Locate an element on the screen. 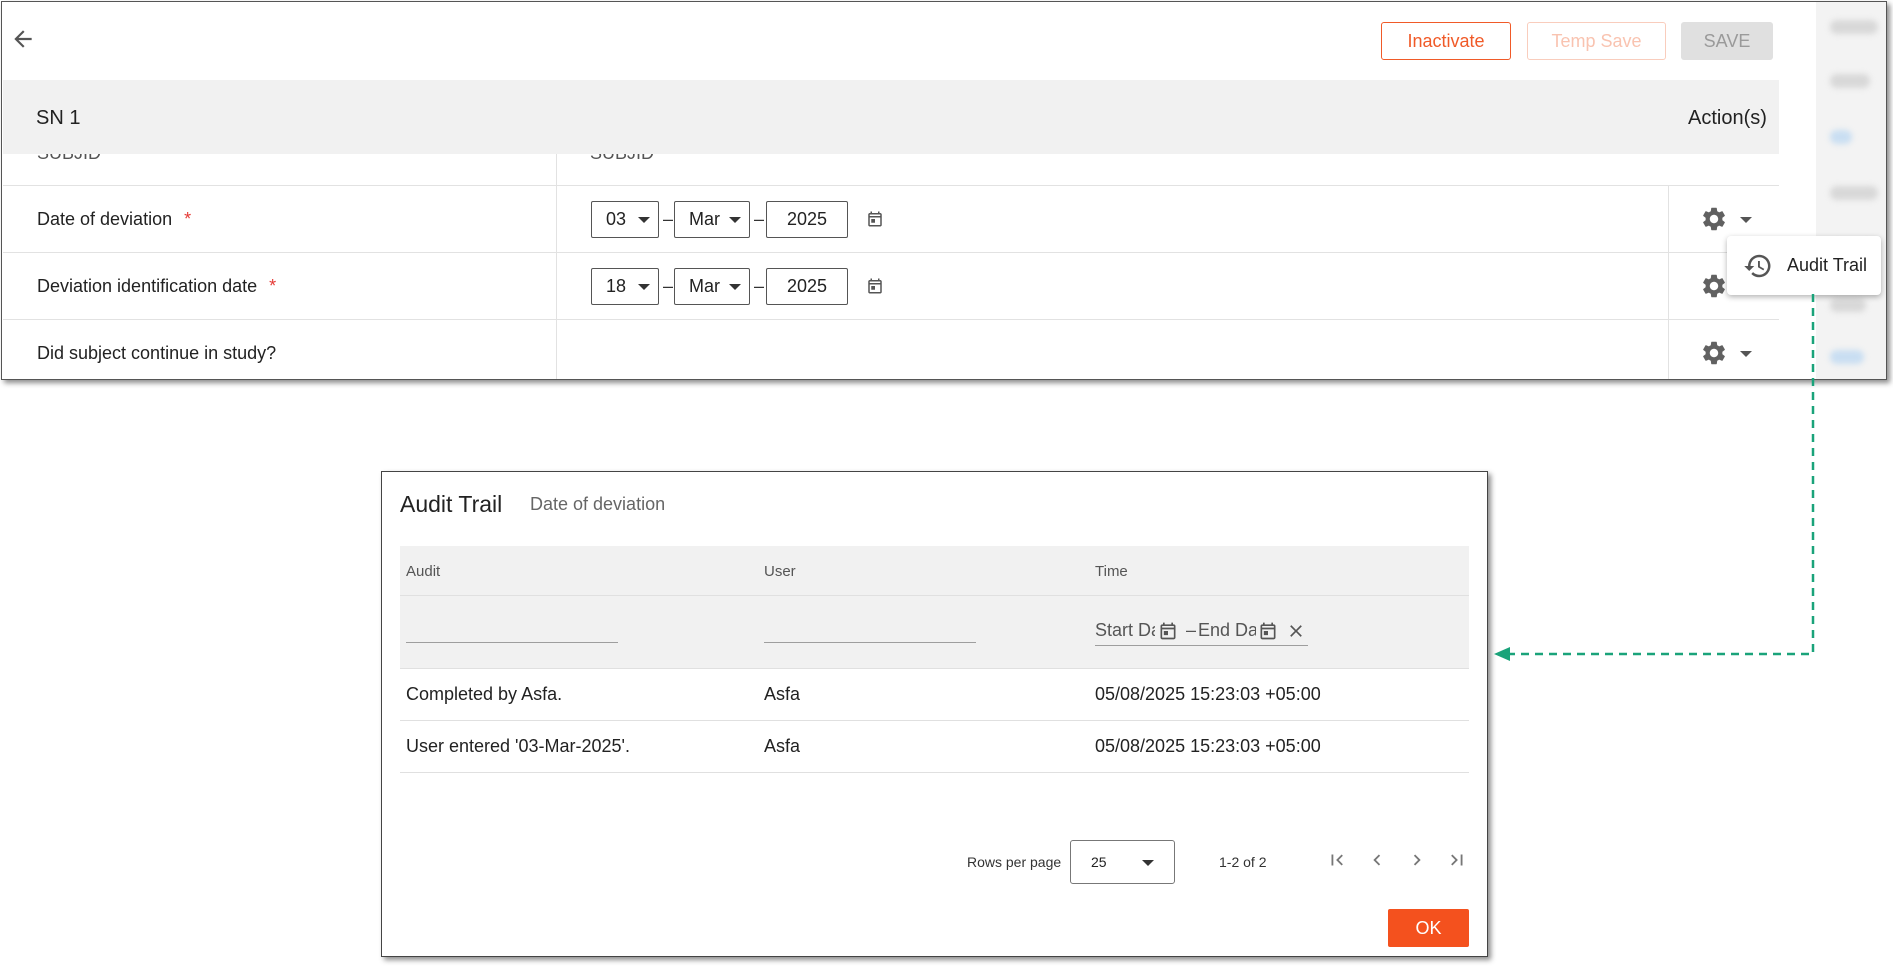 This screenshot has height=966, width=1893. first-page-icon is located at coordinates (1337, 860).